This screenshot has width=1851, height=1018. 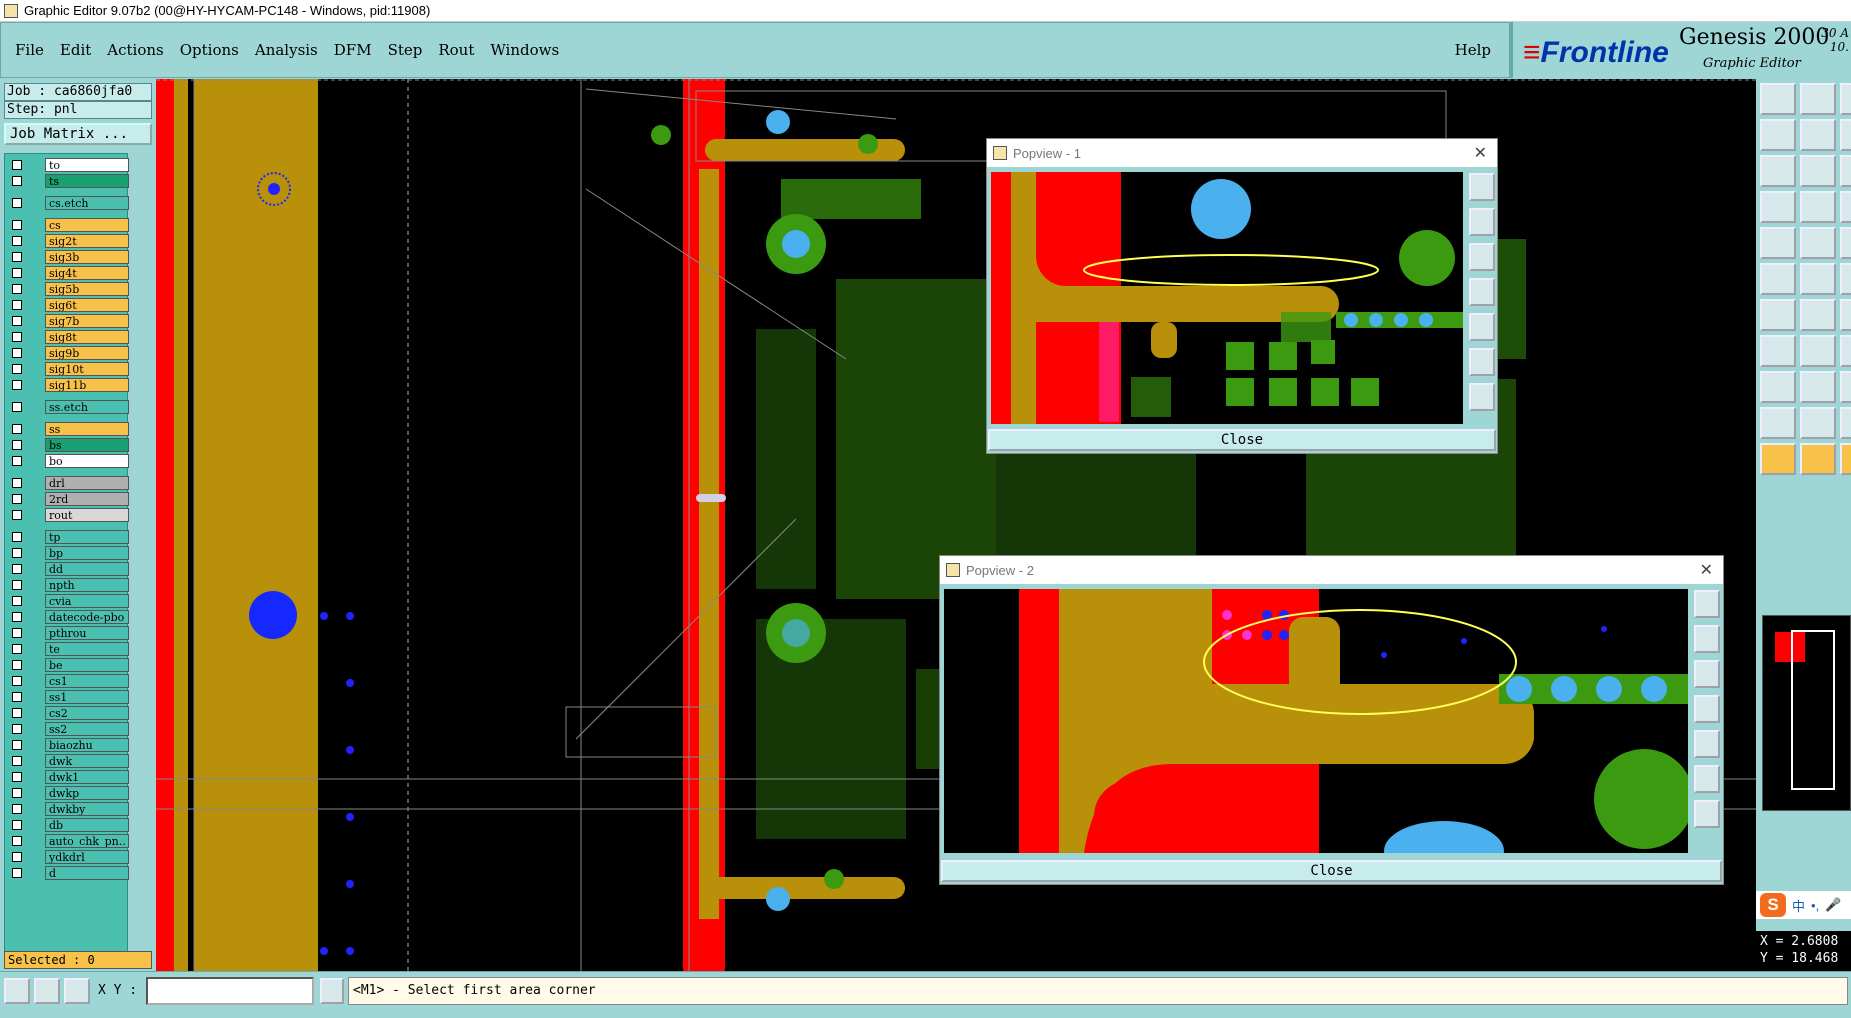 I want to click on layer-row: dwkby, so click(x=69, y=809).